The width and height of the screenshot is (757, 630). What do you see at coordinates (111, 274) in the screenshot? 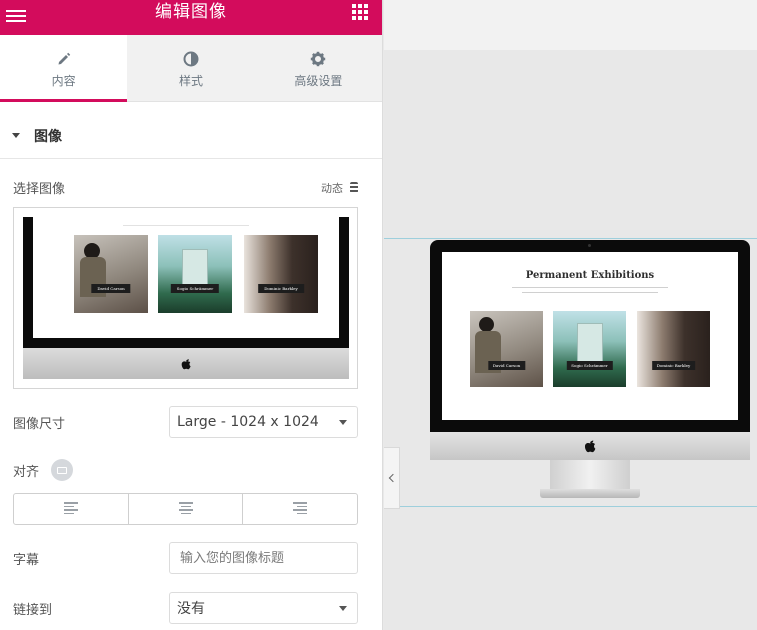
I see `thumb-card-1: David Carson` at bounding box center [111, 274].